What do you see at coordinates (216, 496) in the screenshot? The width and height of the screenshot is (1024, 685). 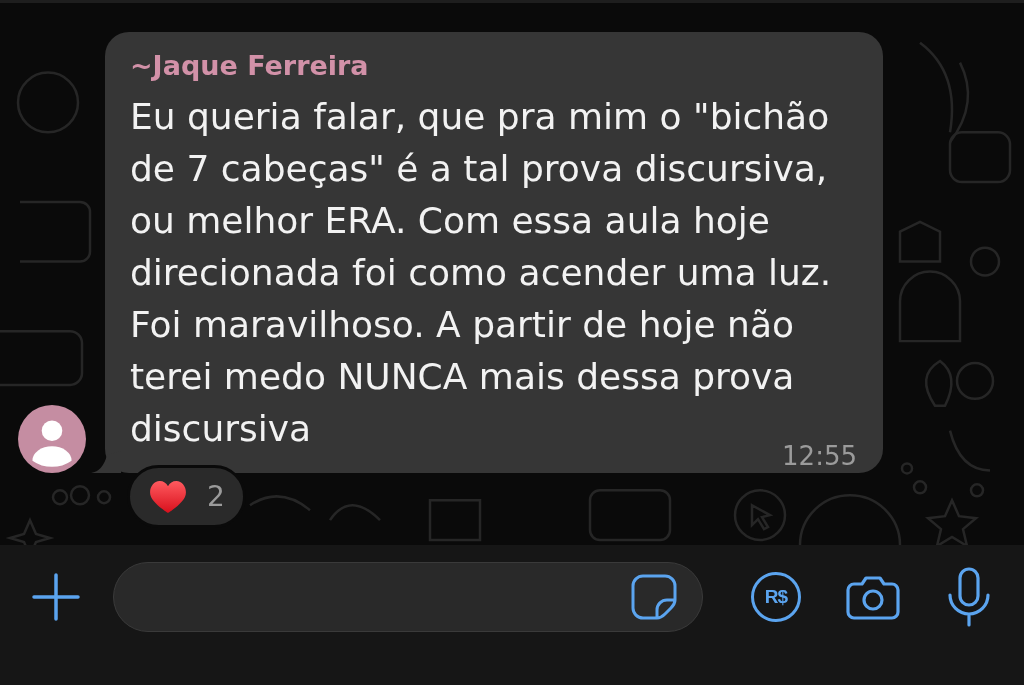 I see `reaction-count: 2` at bounding box center [216, 496].